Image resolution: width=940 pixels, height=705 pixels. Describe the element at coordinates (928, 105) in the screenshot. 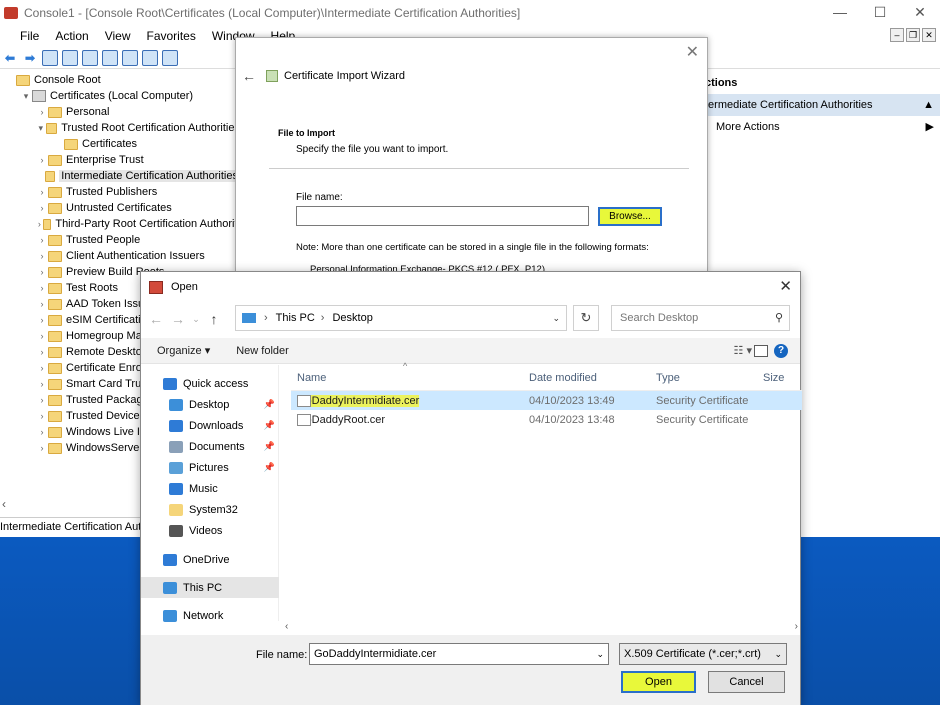

I see `collapse-icon: ▲` at that location.